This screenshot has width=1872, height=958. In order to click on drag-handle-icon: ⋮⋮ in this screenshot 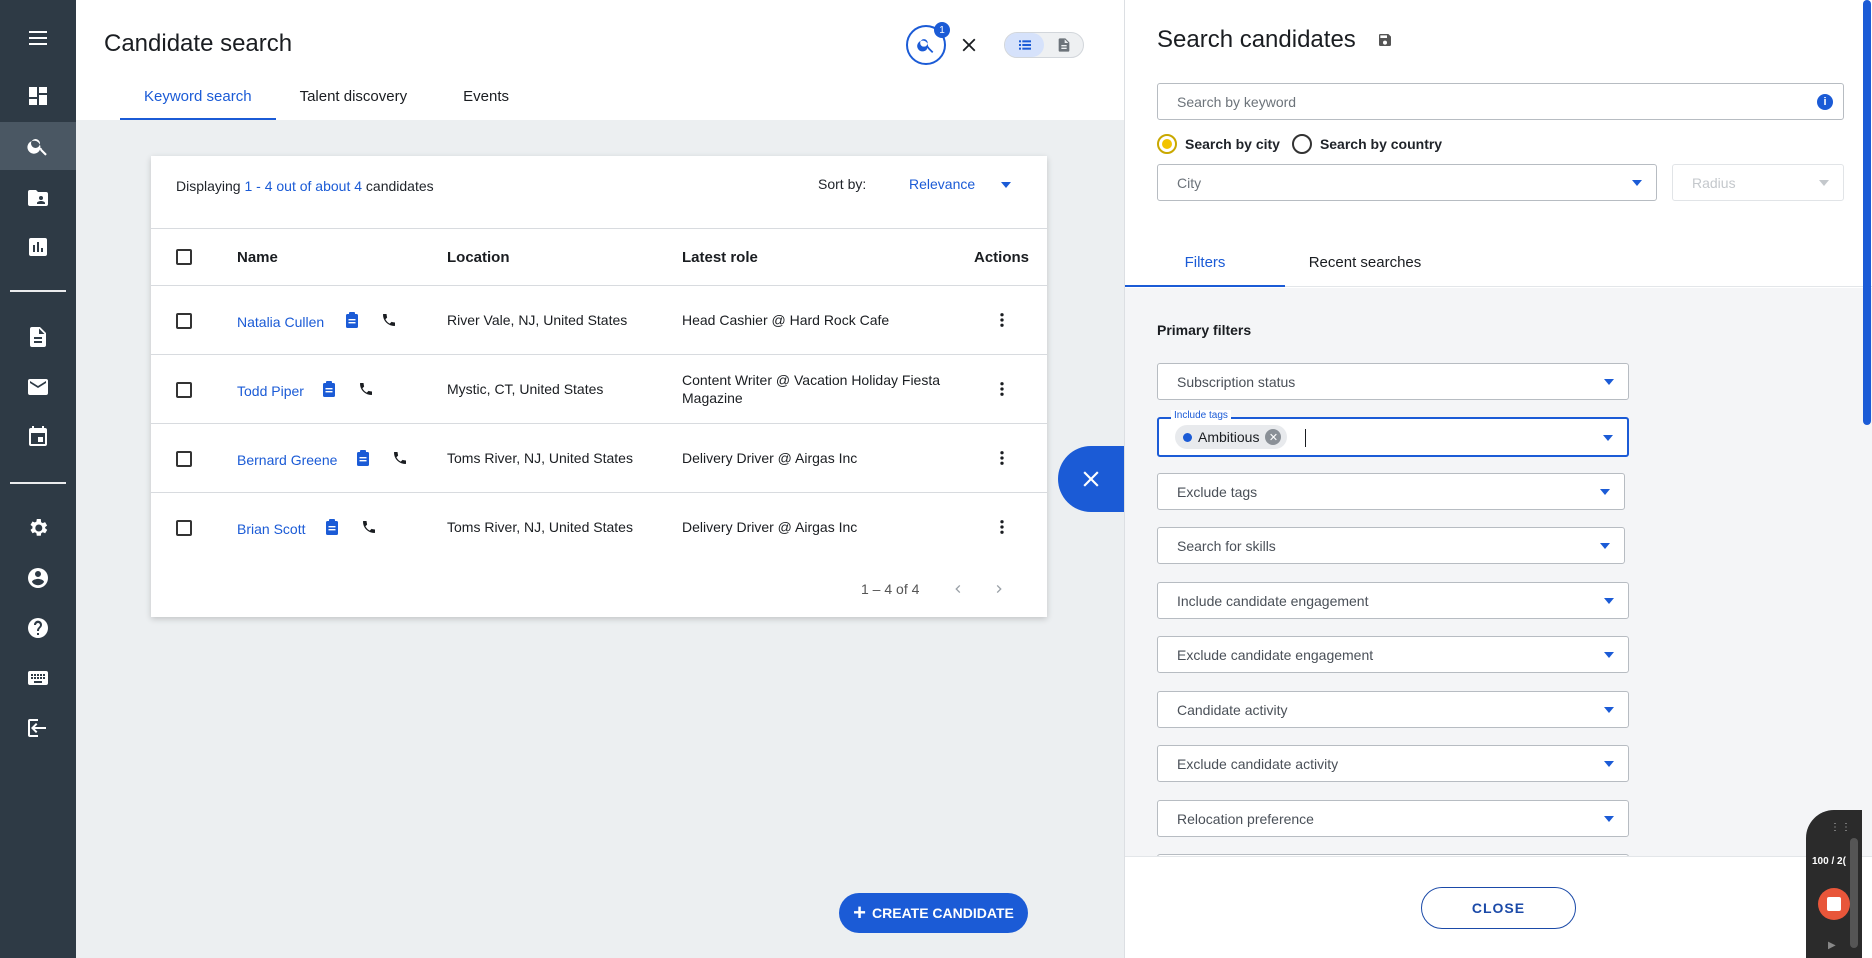, I will do `click(1841, 827)`.